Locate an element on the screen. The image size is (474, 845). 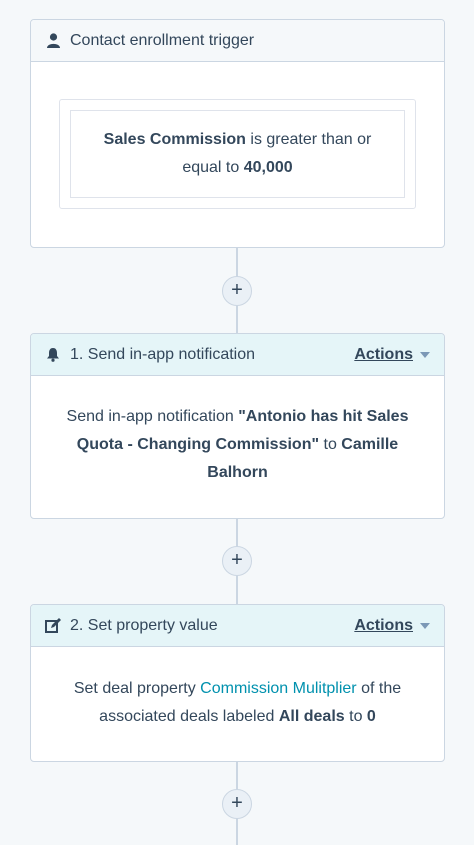
association-label: All deals is located at coordinates (311, 716).